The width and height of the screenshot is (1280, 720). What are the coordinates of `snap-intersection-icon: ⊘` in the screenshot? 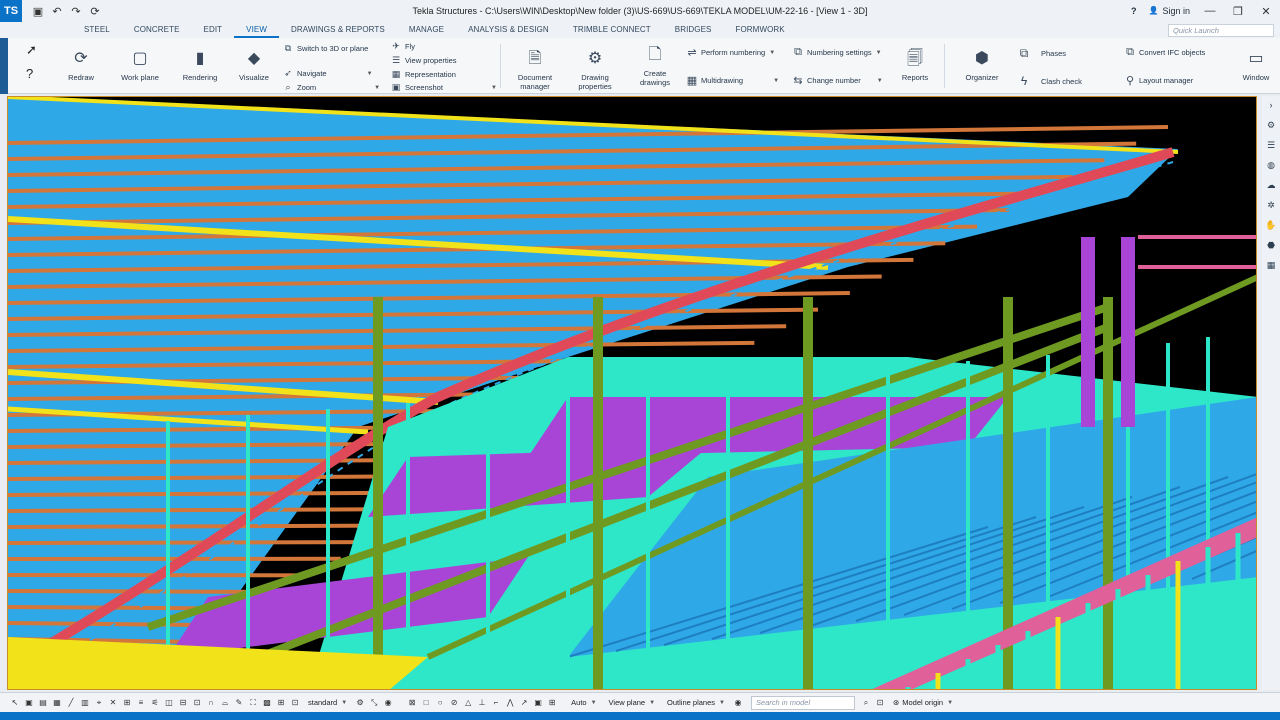 It's located at (454, 702).